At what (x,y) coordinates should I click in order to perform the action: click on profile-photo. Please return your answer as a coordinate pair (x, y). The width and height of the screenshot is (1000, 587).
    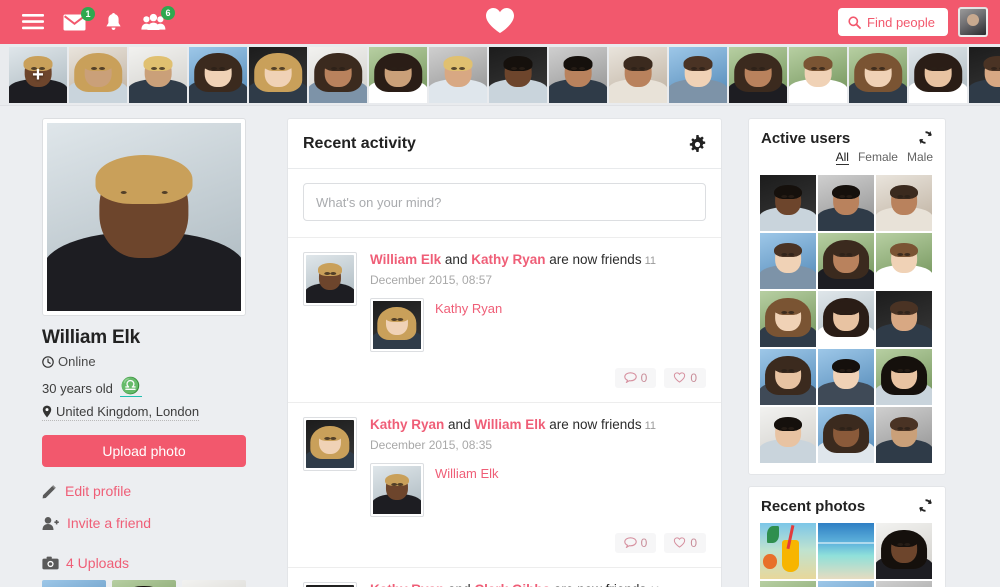
    Looking at the image, I should click on (144, 217).